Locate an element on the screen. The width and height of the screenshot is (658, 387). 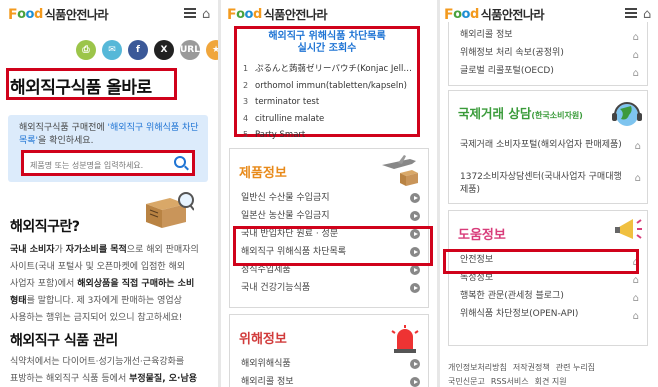
globe-headset-icon is located at coordinates (627, 114).